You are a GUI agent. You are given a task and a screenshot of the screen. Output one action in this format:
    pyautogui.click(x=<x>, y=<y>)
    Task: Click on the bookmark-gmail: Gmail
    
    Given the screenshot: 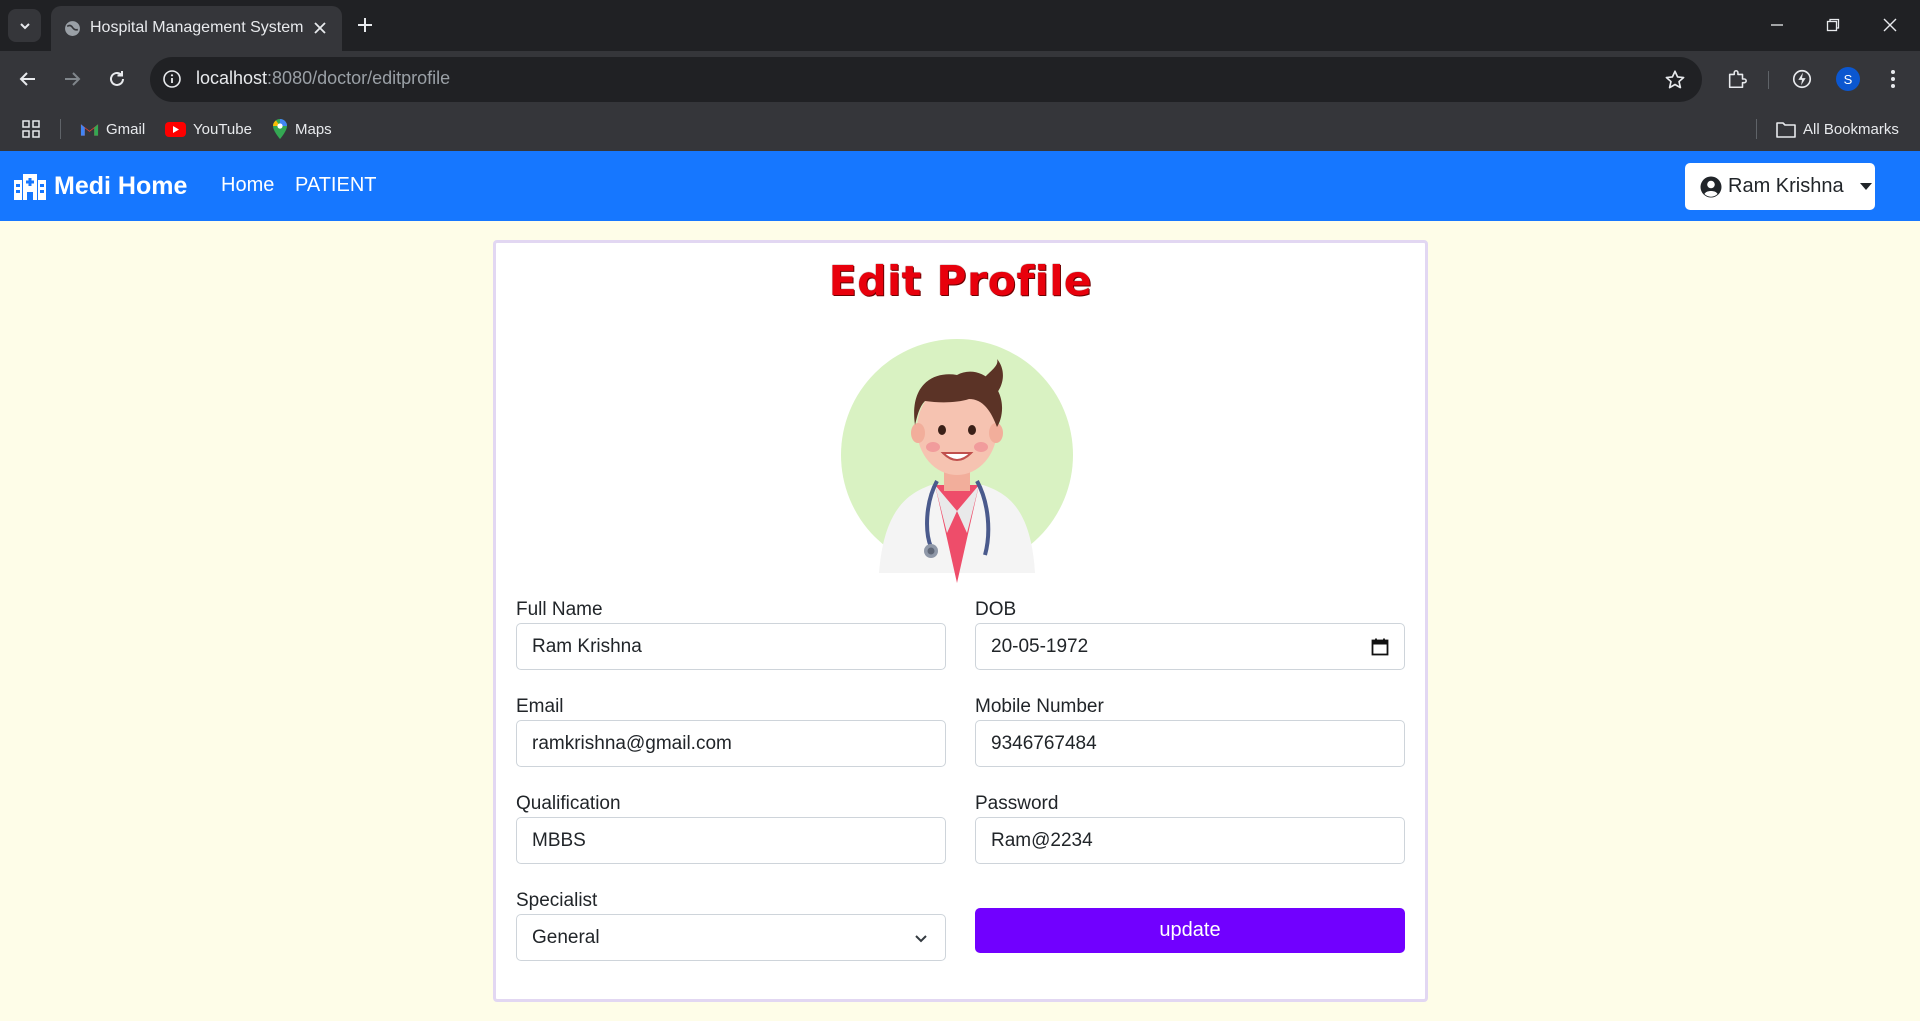 What is the action you would take?
    pyautogui.click(x=112, y=129)
    